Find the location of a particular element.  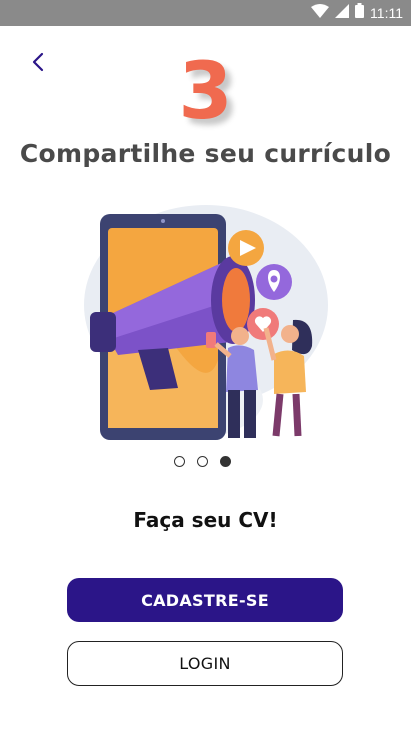

page-title: Compartilhe seu currículo is located at coordinates (205, 153).